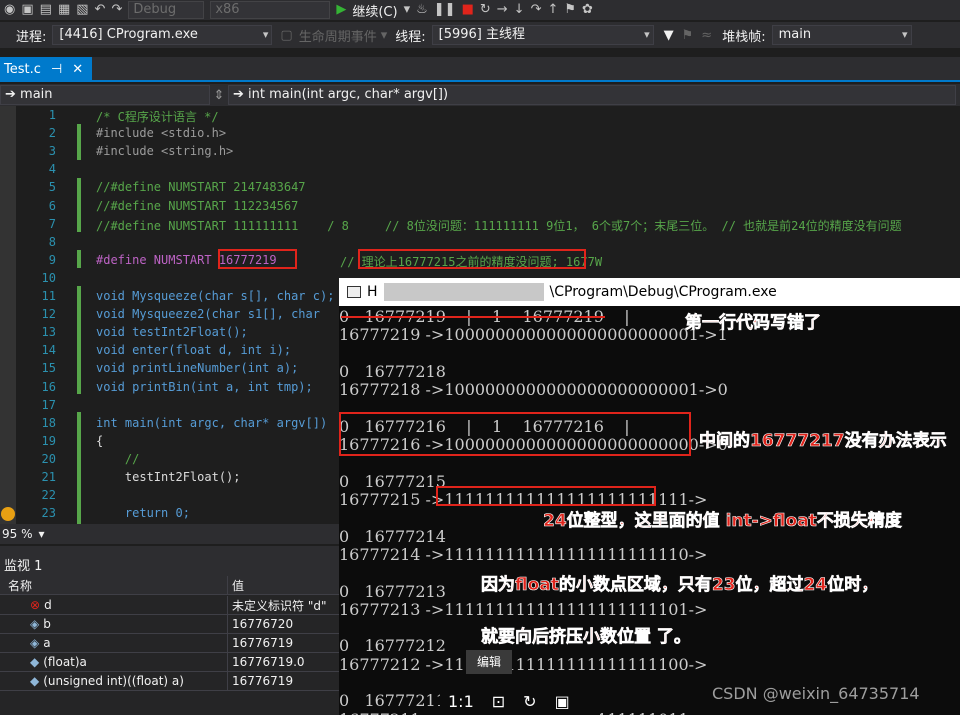 This screenshot has height=715, width=960. I want to click on actual-size-button: 1:1, so click(461, 701).